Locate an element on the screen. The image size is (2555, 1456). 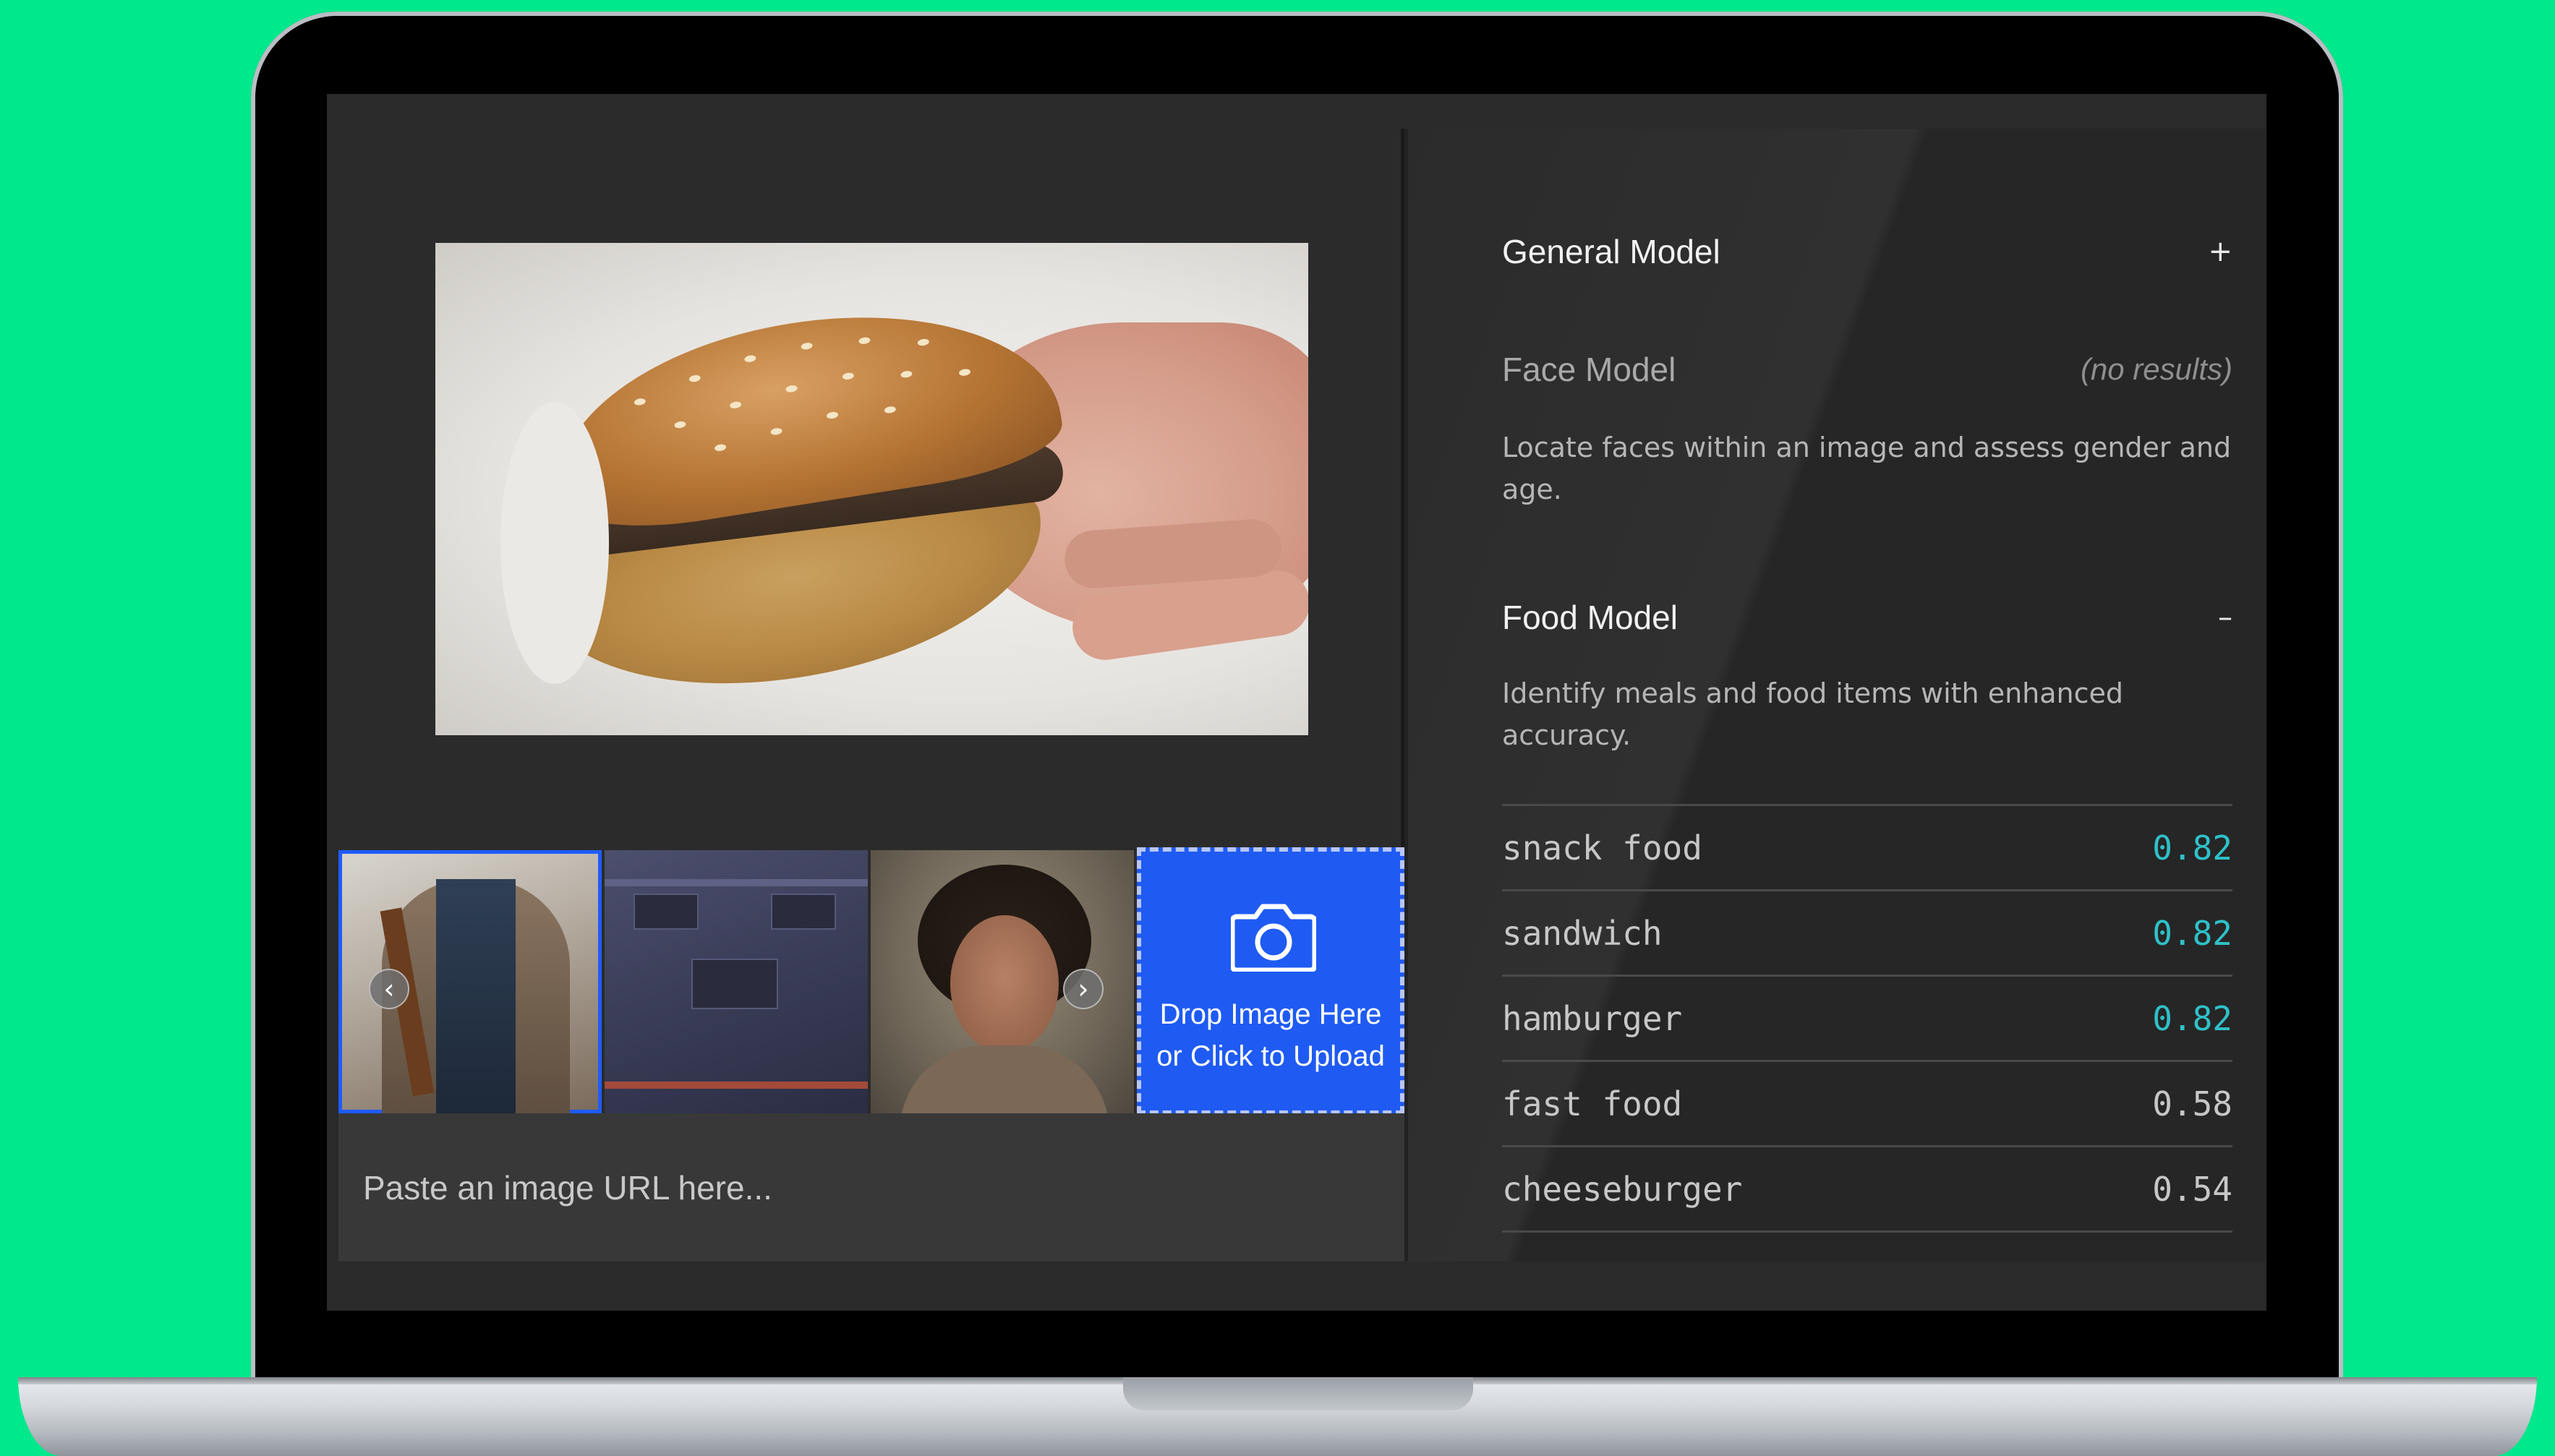
result-label: sandwich is located at coordinates (1583, 933).